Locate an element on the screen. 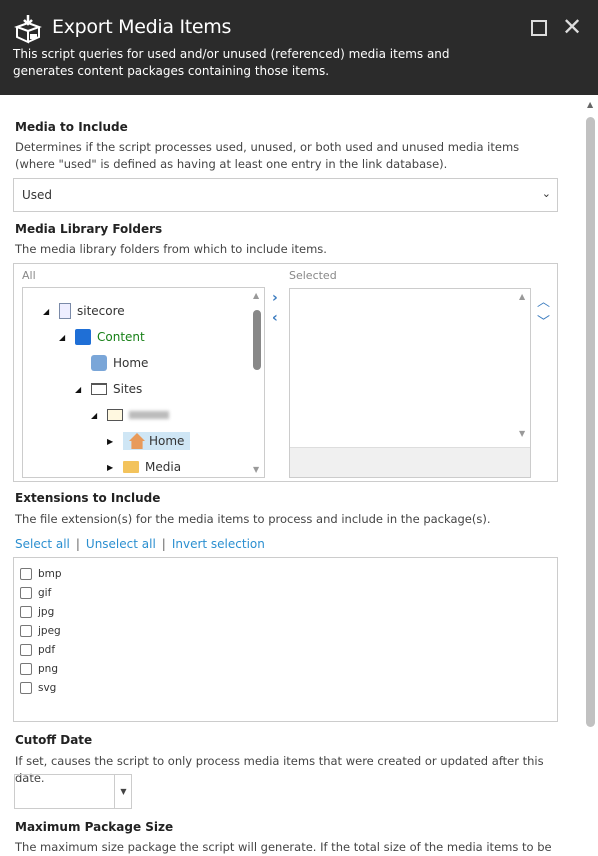 Image resolution: width=598 pixels, height=856 pixels. extension-checkbox-gif: gif is located at coordinates (35, 593).